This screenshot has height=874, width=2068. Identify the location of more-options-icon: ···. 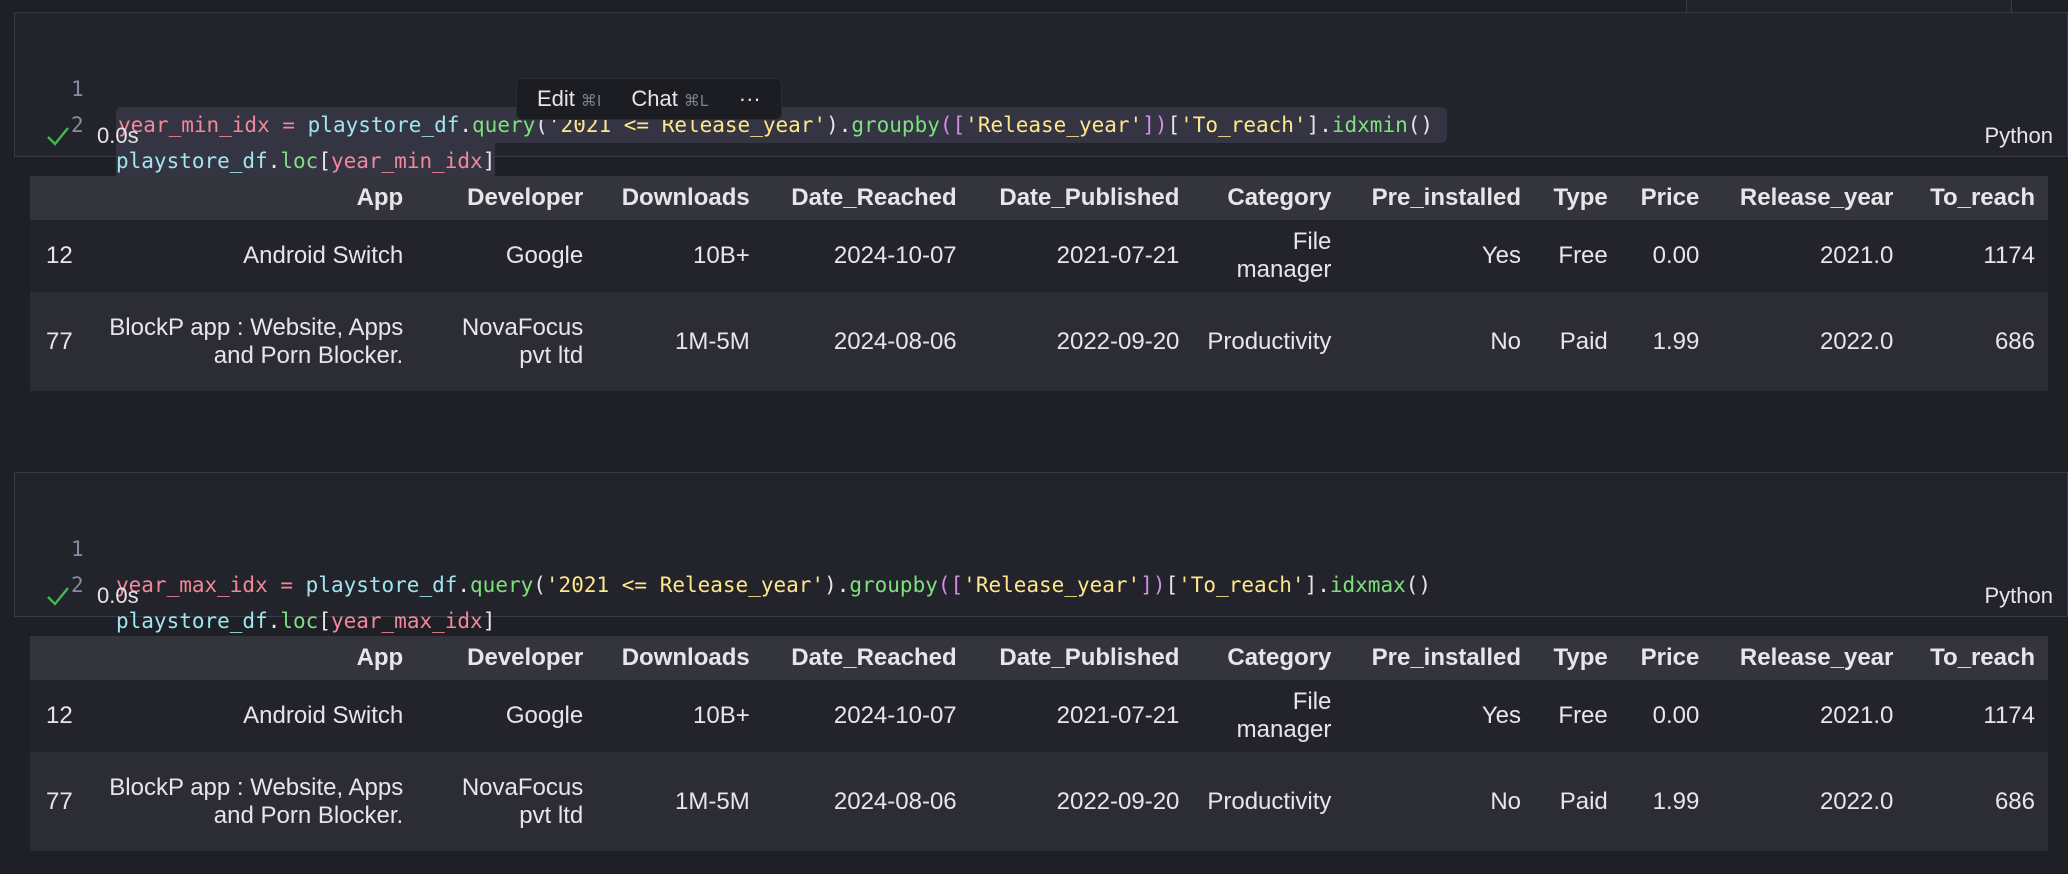
(750, 99).